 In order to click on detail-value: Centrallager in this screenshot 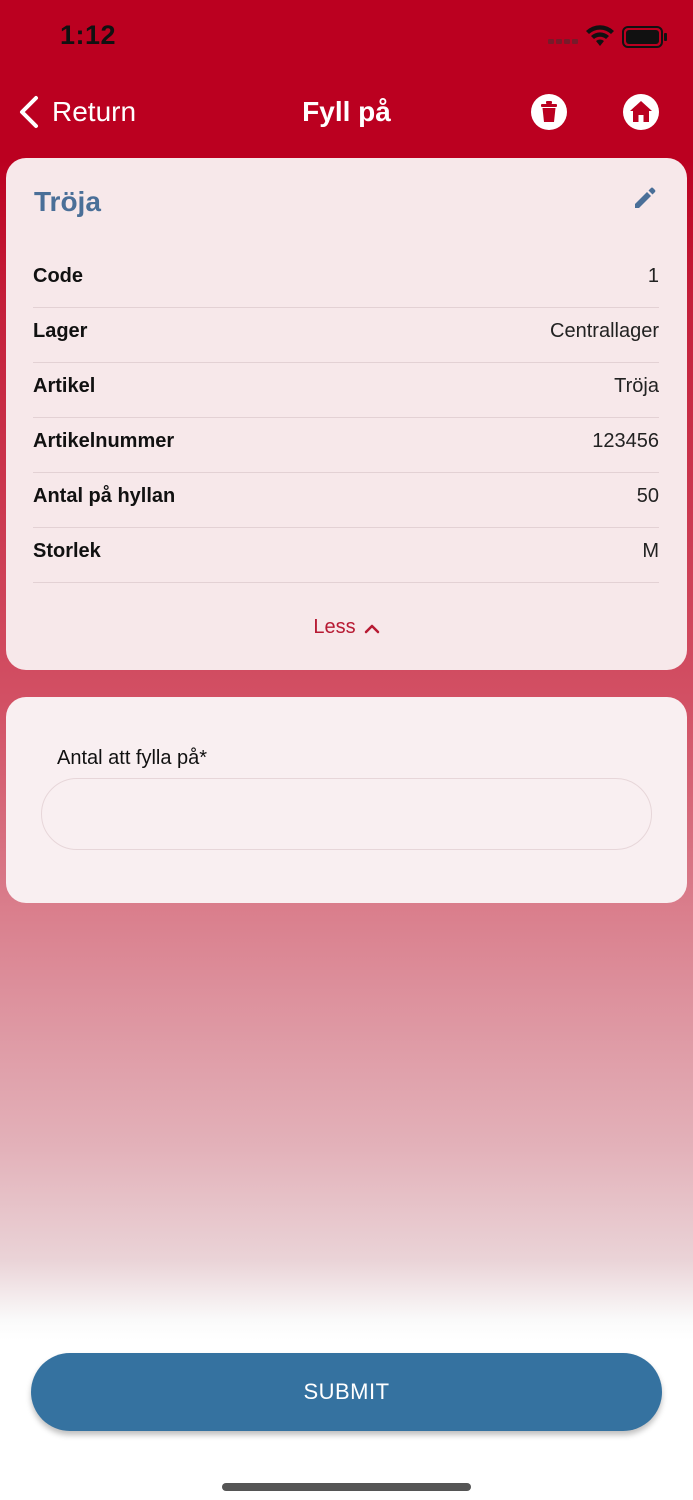, I will do `click(604, 331)`.